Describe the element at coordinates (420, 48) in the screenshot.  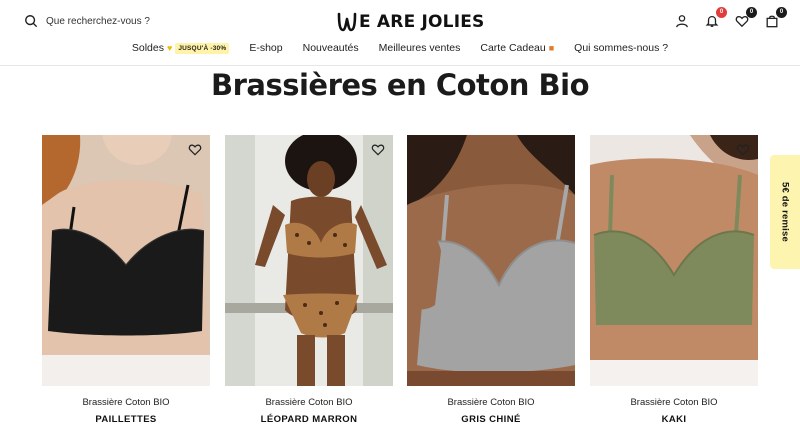
I see `nav-item-meilleures-ventes: Meilleures ventes` at that location.